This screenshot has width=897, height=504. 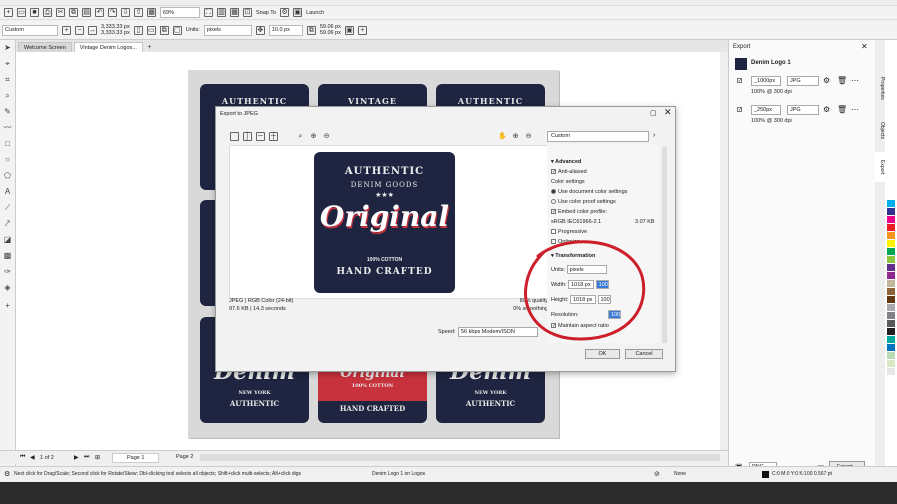 What do you see at coordinates (97, 457) in the screenshot?
I see `add-page-icon: ⊞` at bounding box center [97, 457].